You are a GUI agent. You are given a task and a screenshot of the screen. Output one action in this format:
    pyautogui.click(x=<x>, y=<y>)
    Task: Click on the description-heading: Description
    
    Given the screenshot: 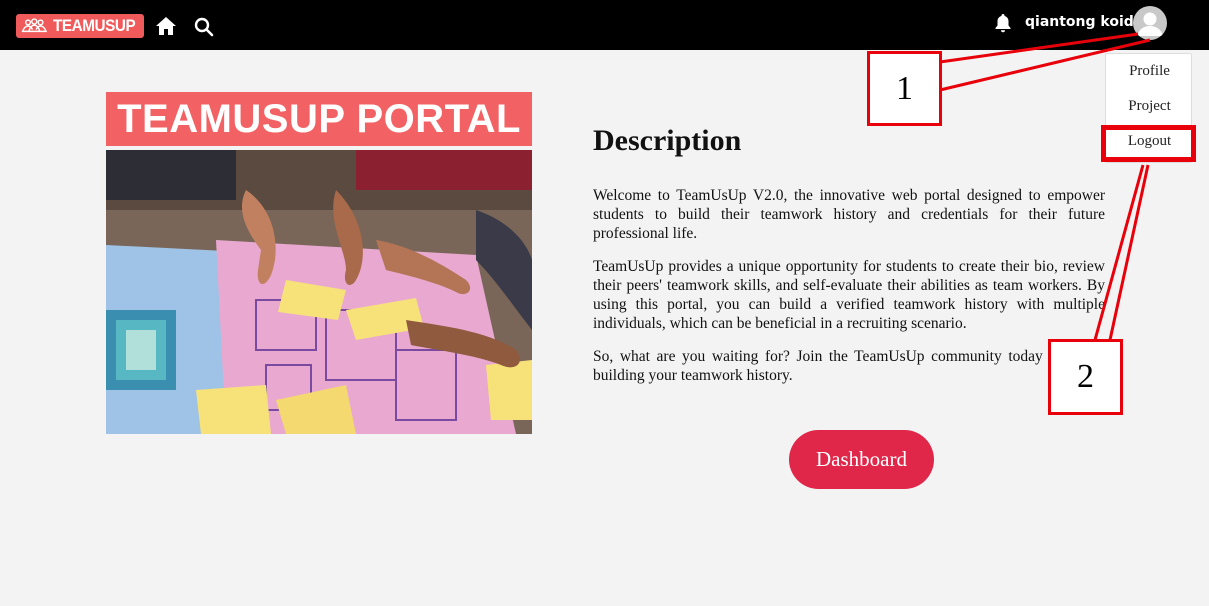 What is the action you would take?
    pyautogui.click(x=667, y=140)
    